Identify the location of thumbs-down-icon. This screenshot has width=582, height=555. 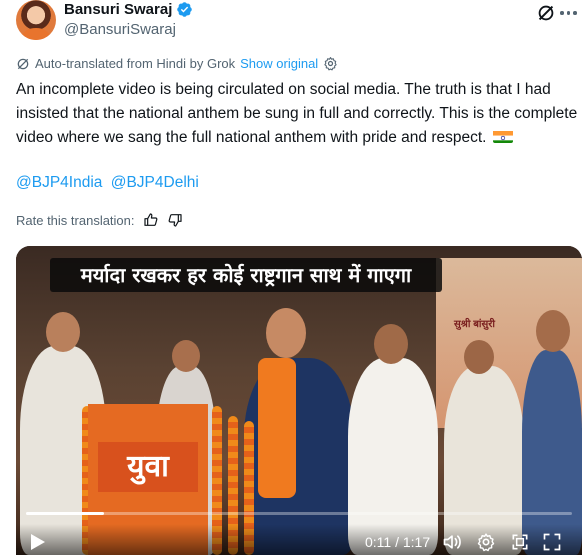
(175, 220).